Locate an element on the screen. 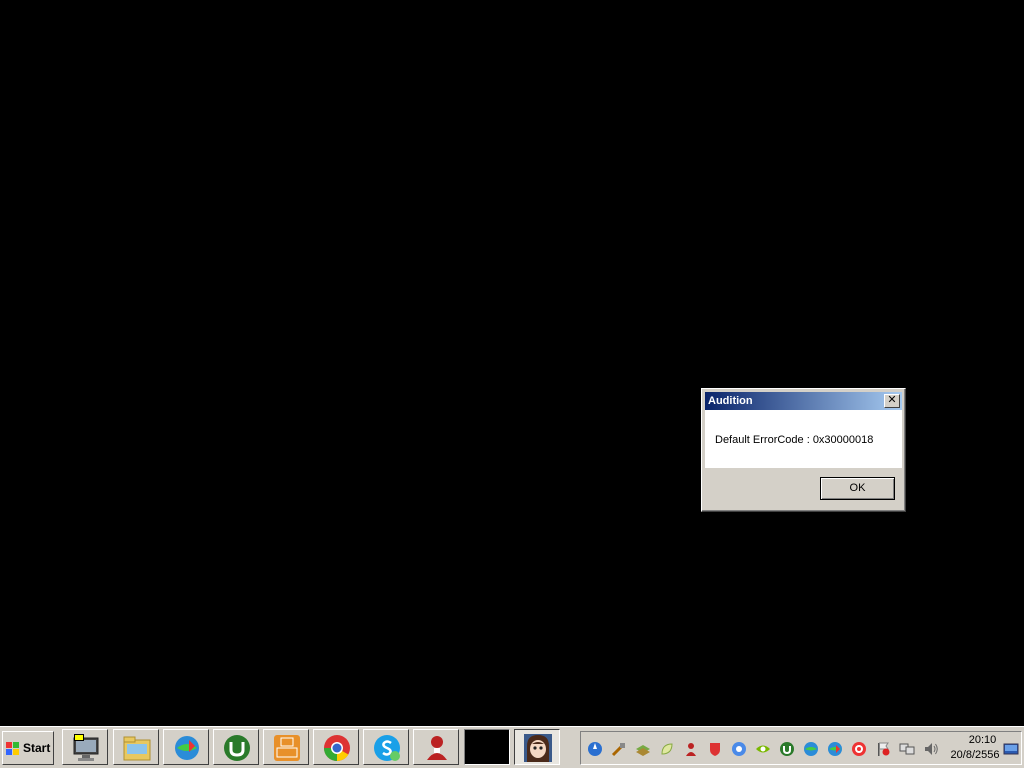 This screenshot has height=768, width=1024. taskbar-button-chrome is located at coordinates (336, 747).